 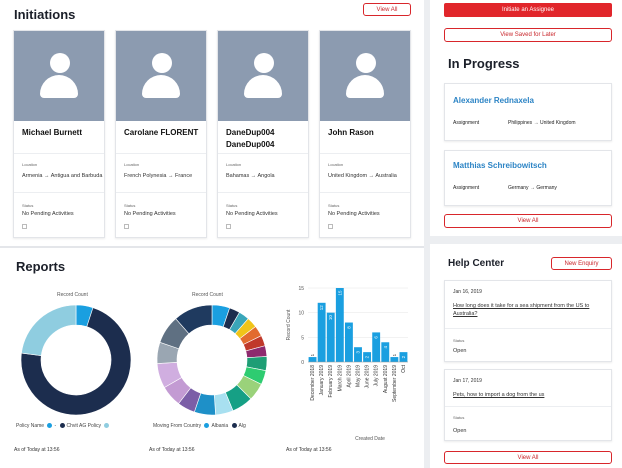 I want to click on chart3-as-of: As of Today at 13:56, so click(x=309, y=450).